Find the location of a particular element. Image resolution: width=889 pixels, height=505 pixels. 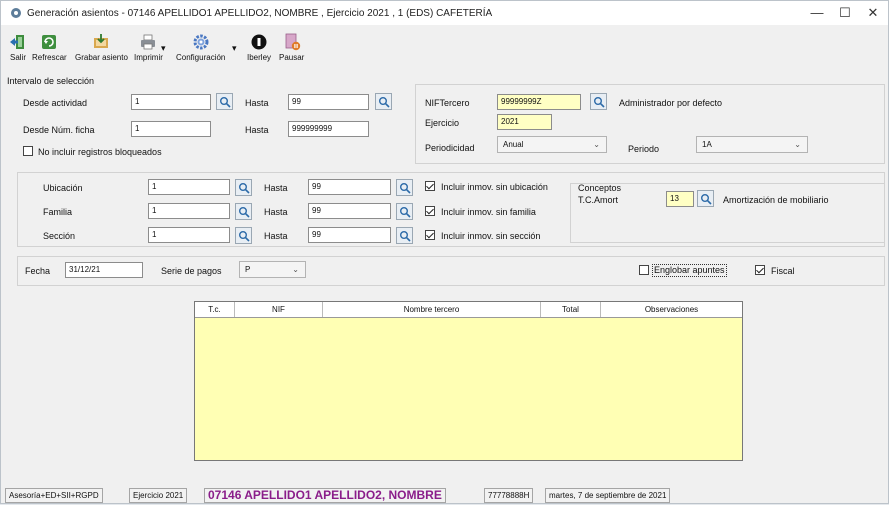

save-entry-icon is located at coordinates (101, 41).